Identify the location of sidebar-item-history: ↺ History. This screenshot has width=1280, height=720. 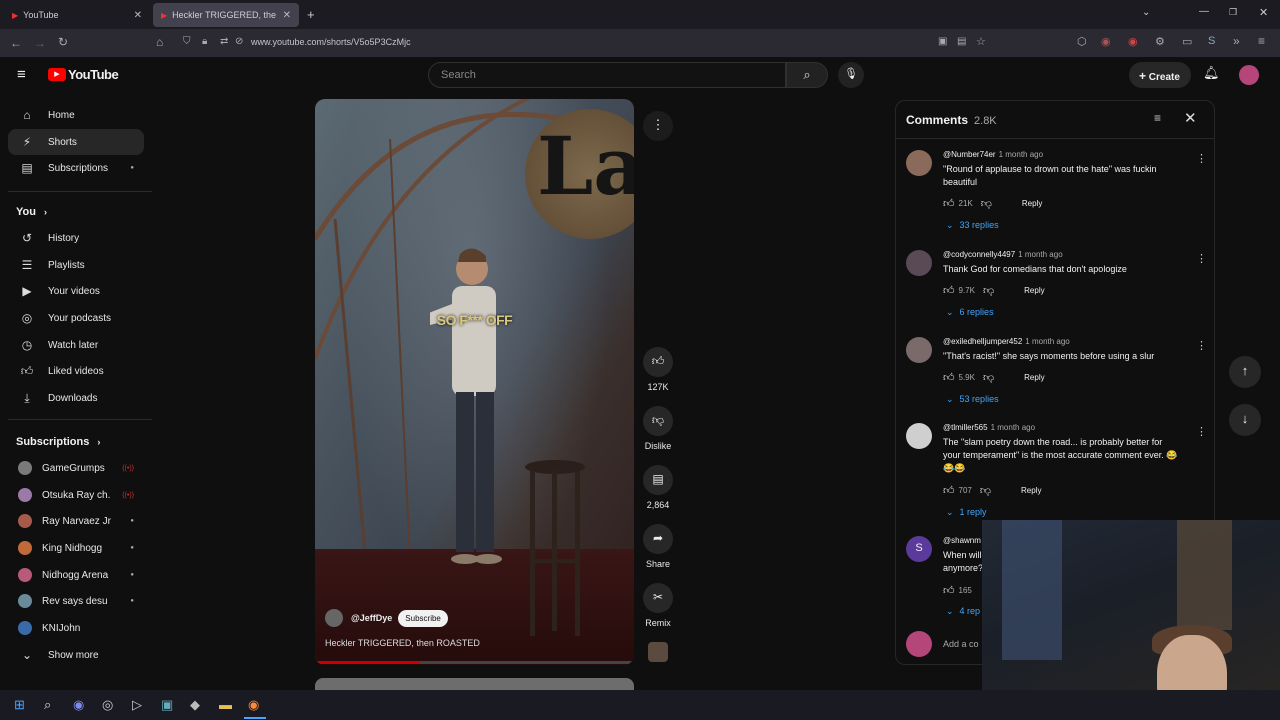
(76, 238).